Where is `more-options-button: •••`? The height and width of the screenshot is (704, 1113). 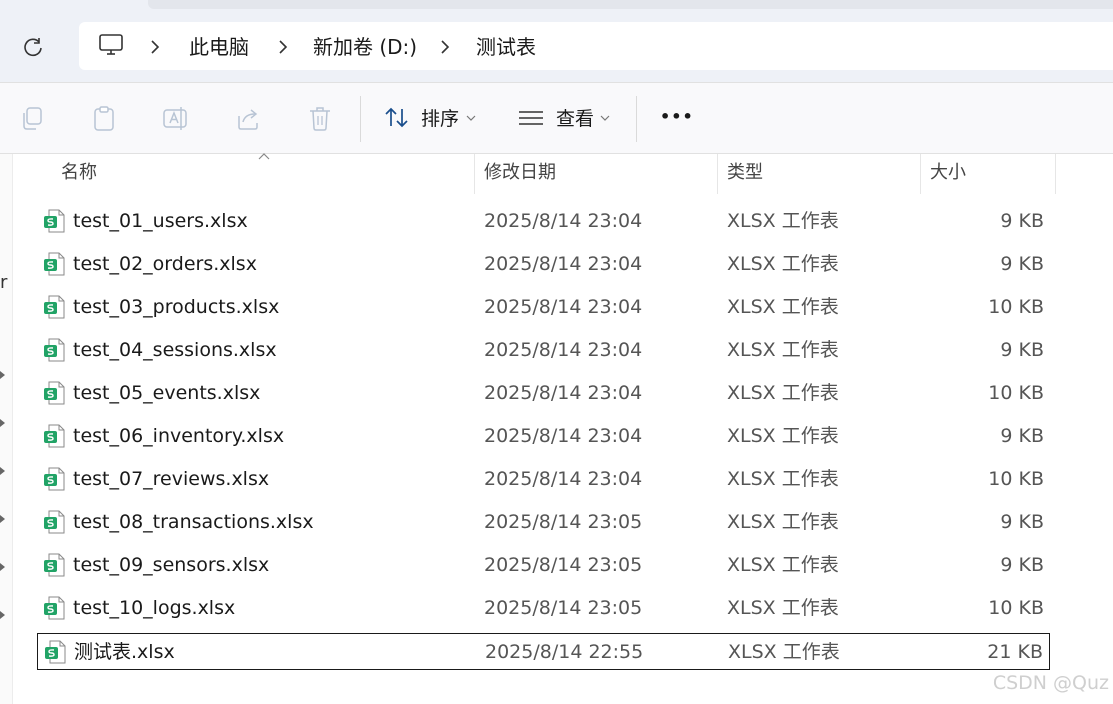 more-options-button: ••• is located at coordinates (677, 117).